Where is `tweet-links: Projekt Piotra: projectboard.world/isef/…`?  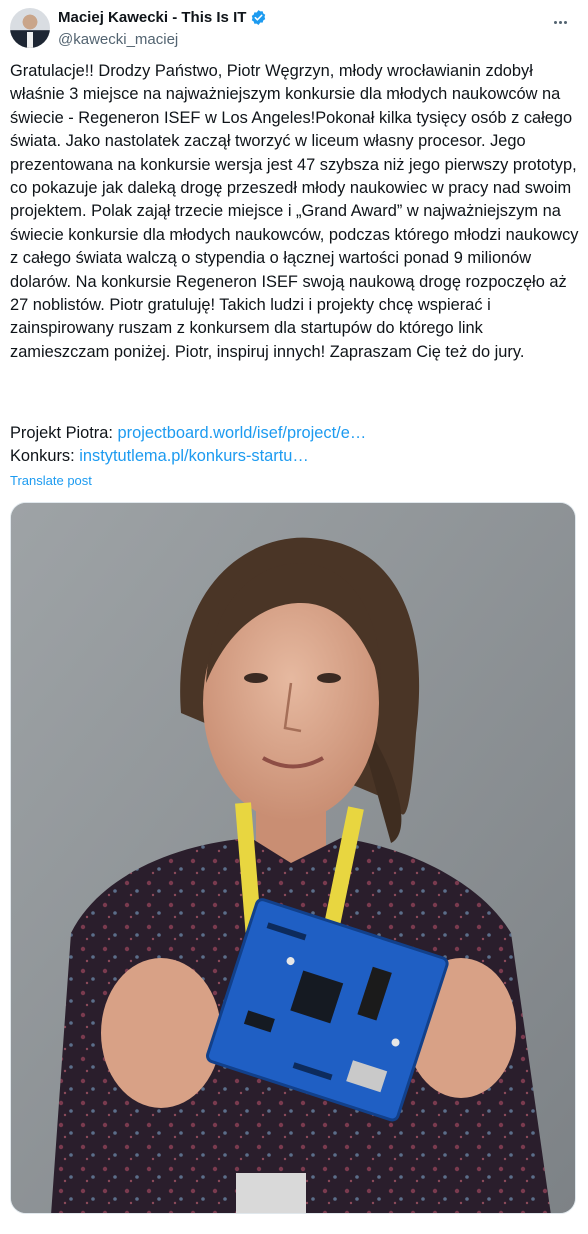
tweet-links: Projekt Piotra: projectboard.world/isef/… is located at coordinates (295, 445).